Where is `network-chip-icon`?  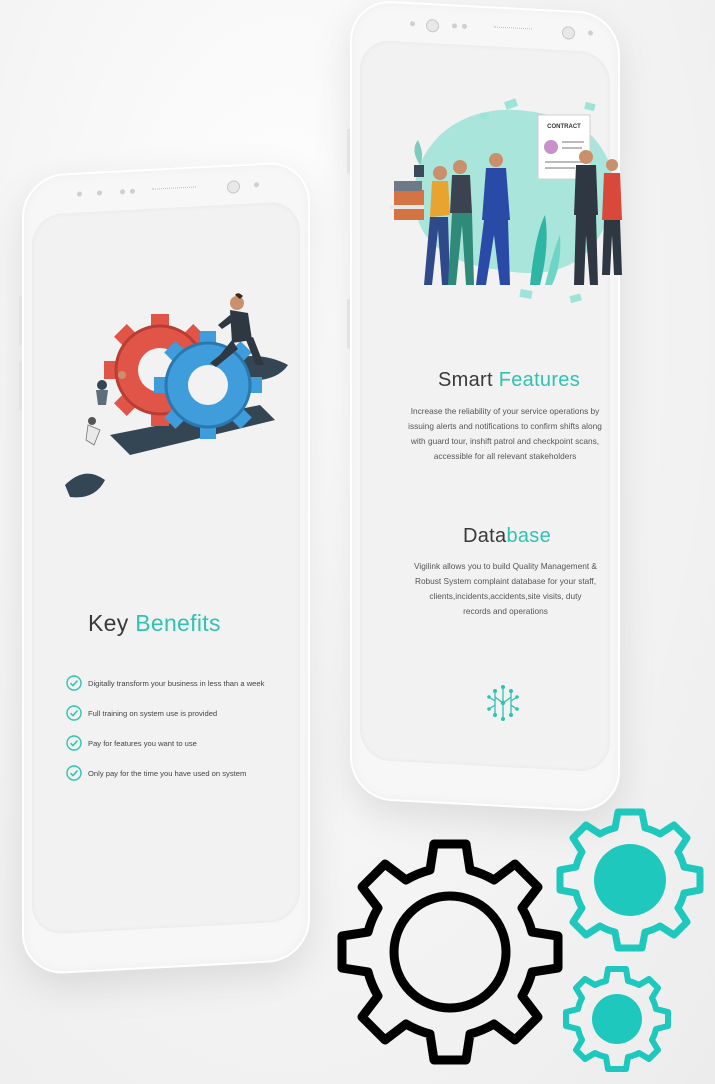 network-chip-icon is located at coordinates (503, 703).